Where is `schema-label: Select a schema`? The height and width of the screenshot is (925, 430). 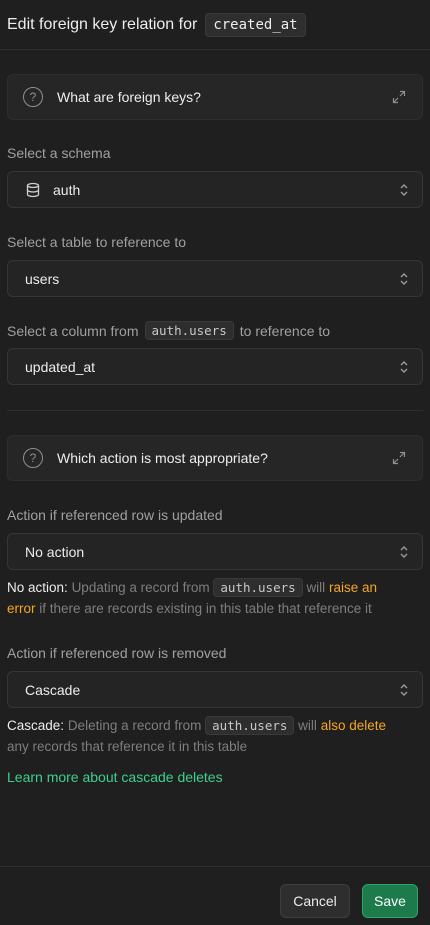 schema-label: Select a schema is located at coordinates (59, 153).